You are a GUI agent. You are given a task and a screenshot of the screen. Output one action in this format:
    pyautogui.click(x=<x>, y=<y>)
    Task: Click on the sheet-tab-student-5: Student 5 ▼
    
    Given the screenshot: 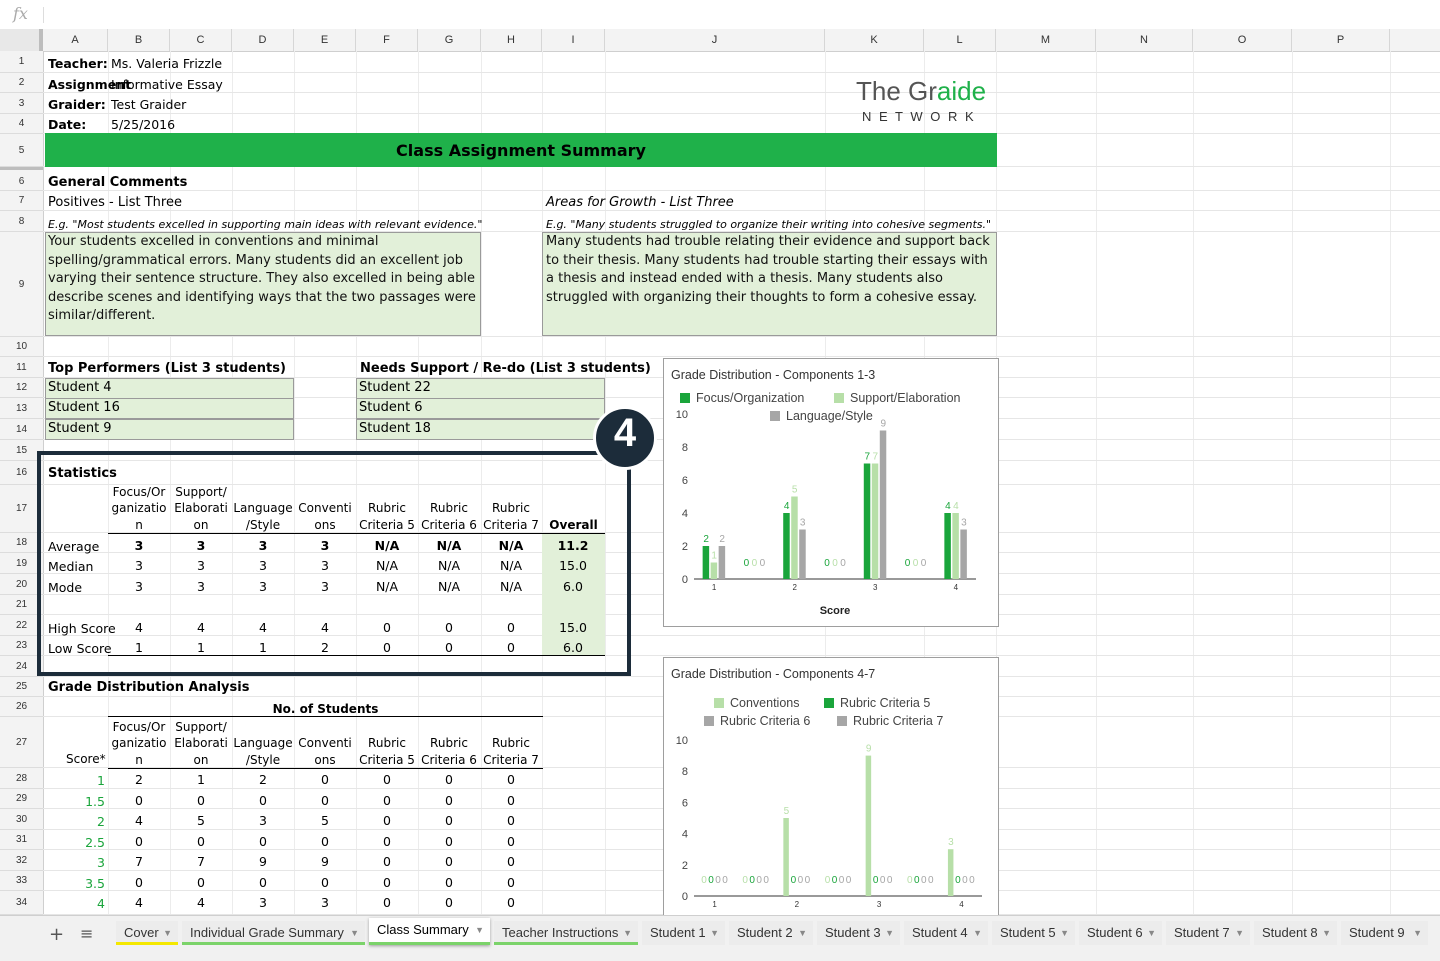 What is the action you would take?
    pyautogui.click(x=1033, y=933)
    